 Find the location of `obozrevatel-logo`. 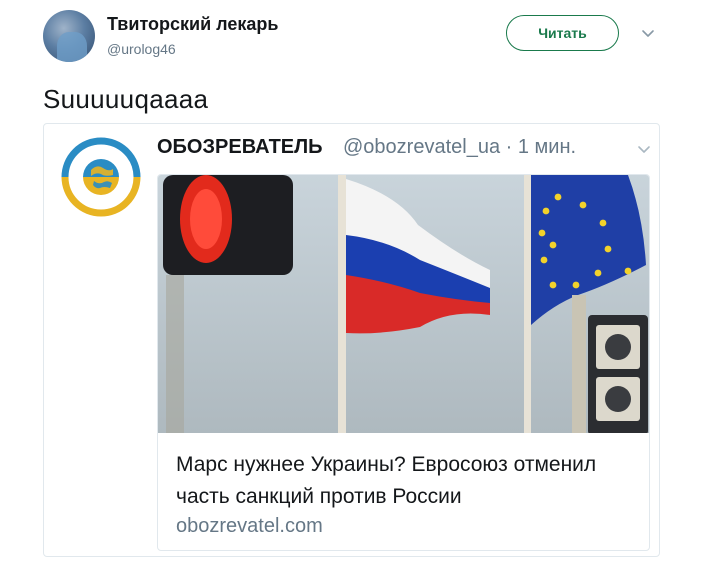

obozrevatel-logo is located at coordinates (101, 177).